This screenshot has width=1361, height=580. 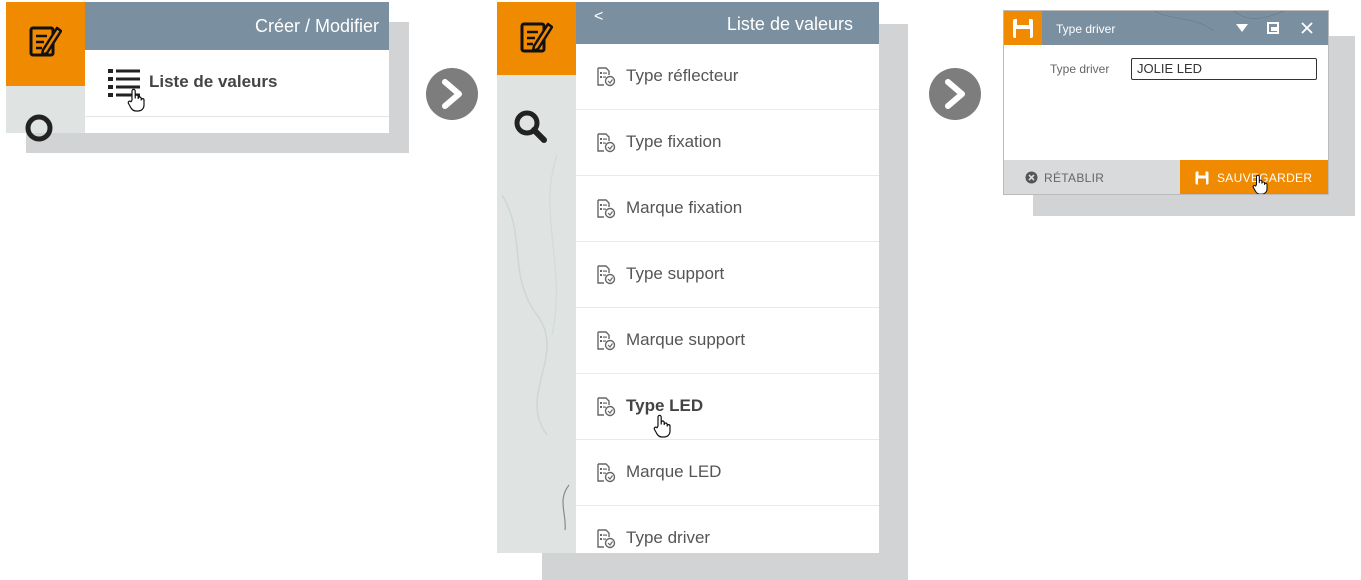 I want to click on list-item-label: Marque fixation, so click(x=684, y=207).